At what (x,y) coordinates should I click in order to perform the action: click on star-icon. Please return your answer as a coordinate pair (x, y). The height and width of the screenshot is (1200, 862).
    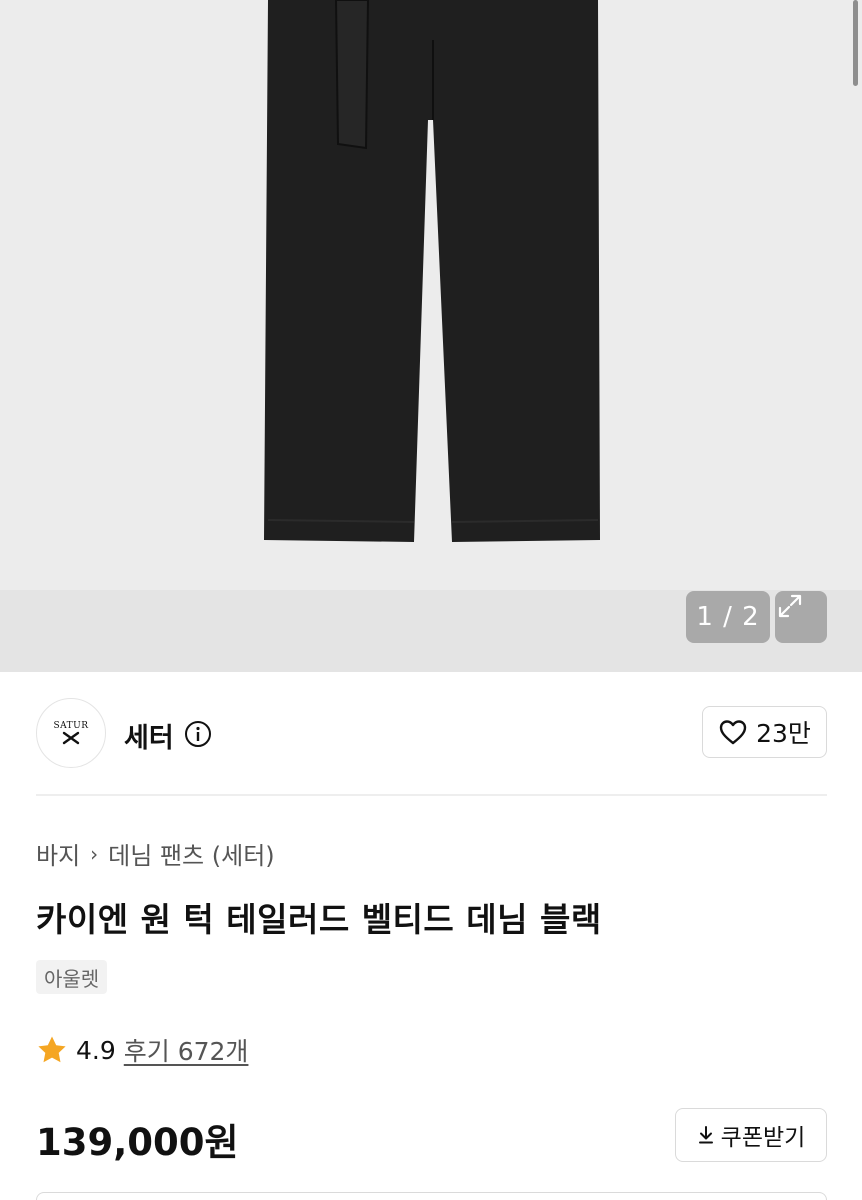
    Looking at the image, I should click on (52, 1049).